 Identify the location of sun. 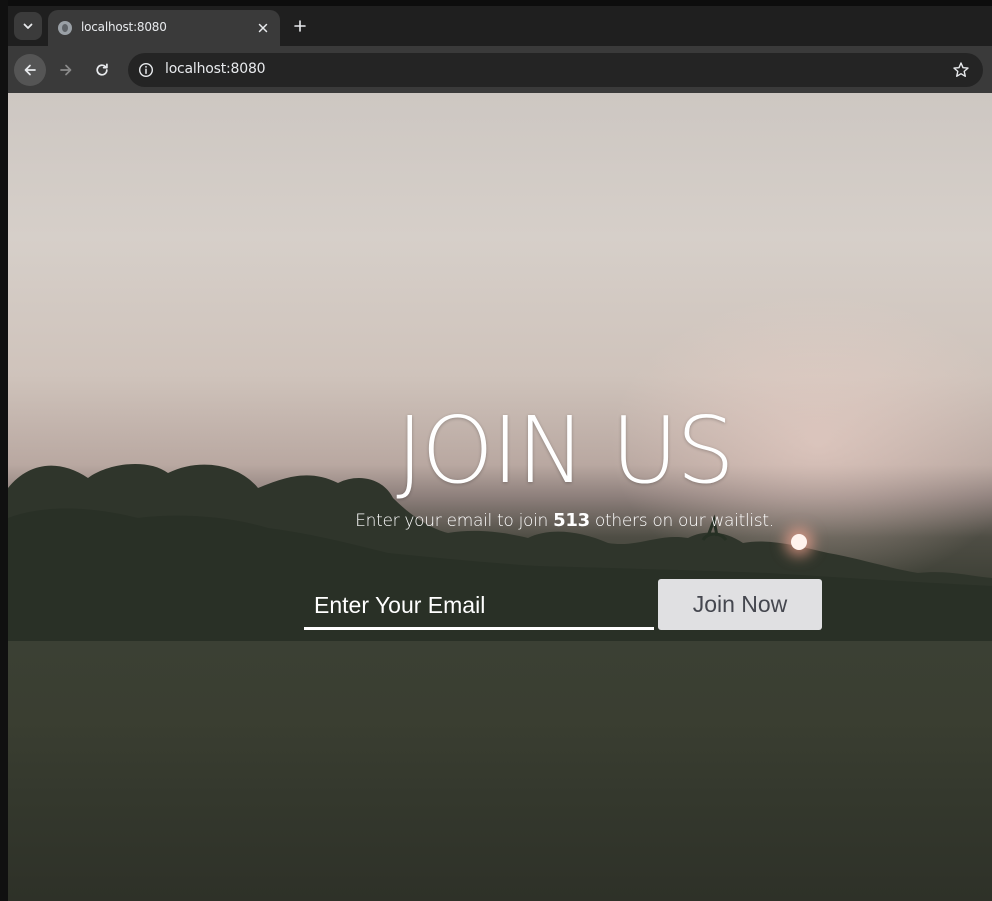
(799, 542).